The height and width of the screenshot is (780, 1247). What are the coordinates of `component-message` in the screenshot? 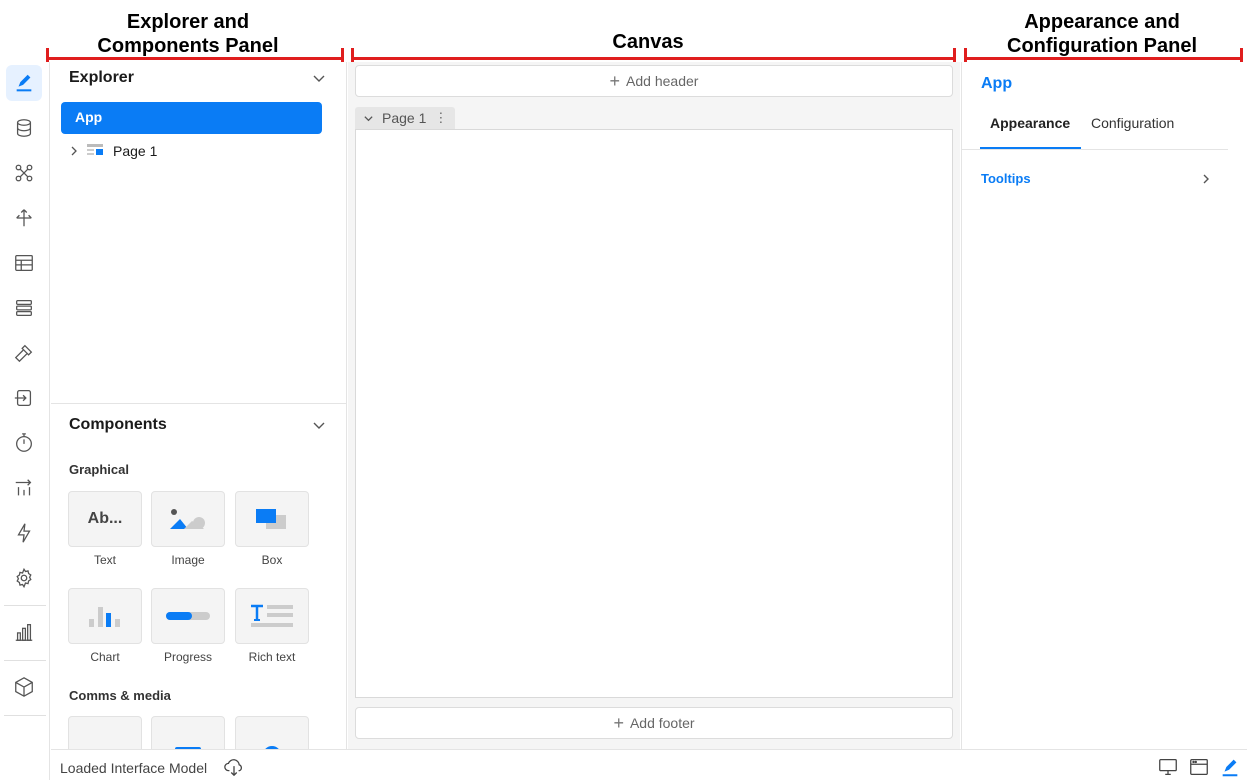 It's located at (188, 732).